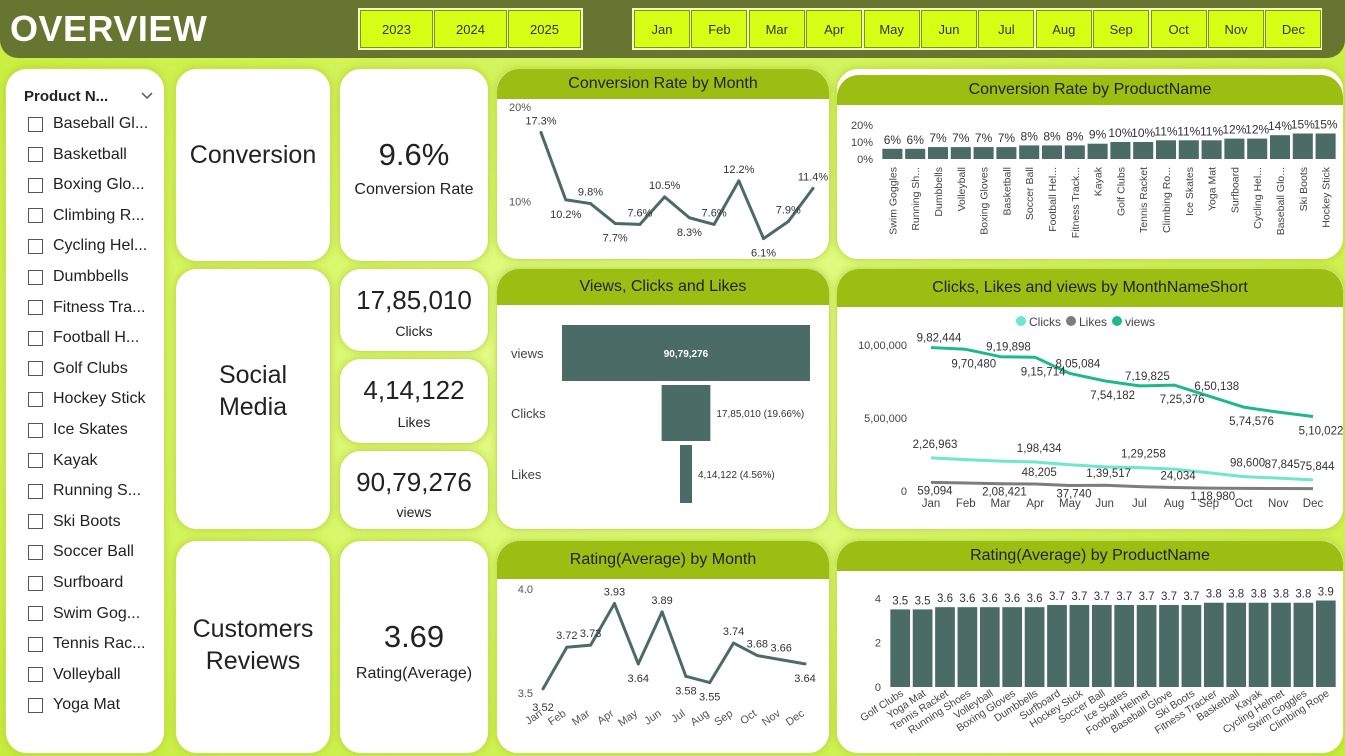 The image size is (1345, 756). I want to click on month-button-nov: Nov, so click(1236, 29).